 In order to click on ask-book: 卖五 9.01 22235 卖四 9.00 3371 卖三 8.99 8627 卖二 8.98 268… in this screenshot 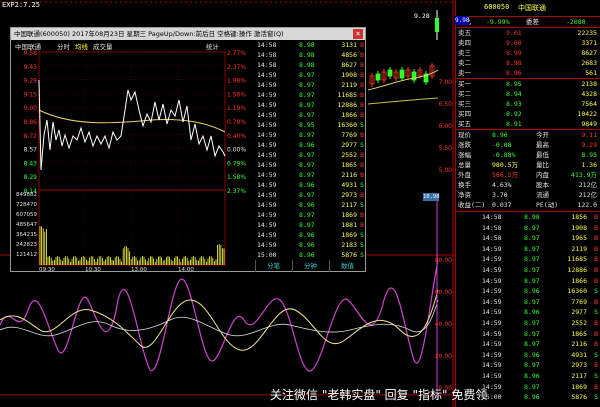, I will do `click(528, 53)`.